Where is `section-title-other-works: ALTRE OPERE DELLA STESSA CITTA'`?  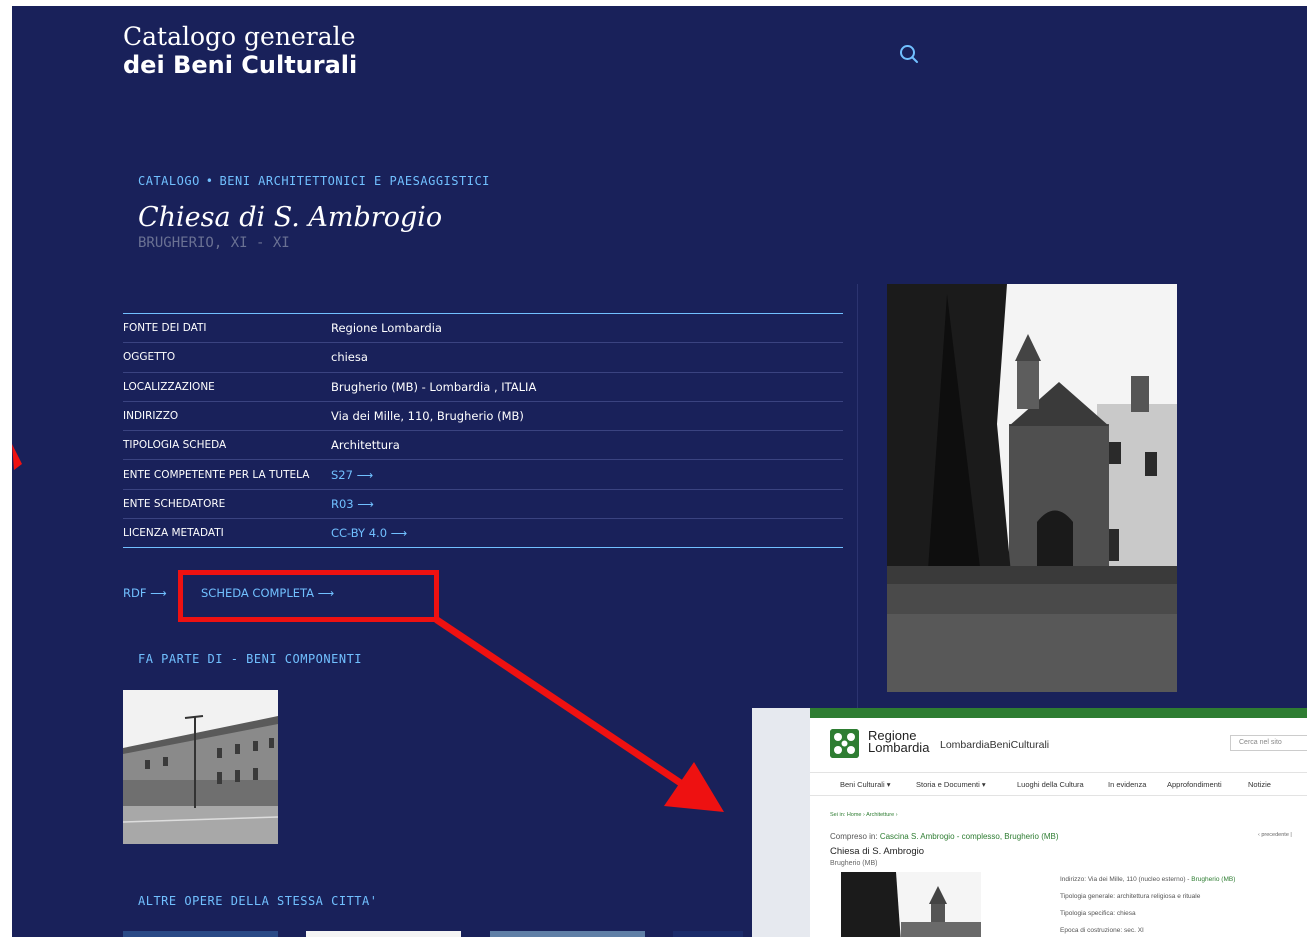 section-title-other-works: ALTRE OPERE DELLA STESSA CITTA' is located at coordinates (258, 901).